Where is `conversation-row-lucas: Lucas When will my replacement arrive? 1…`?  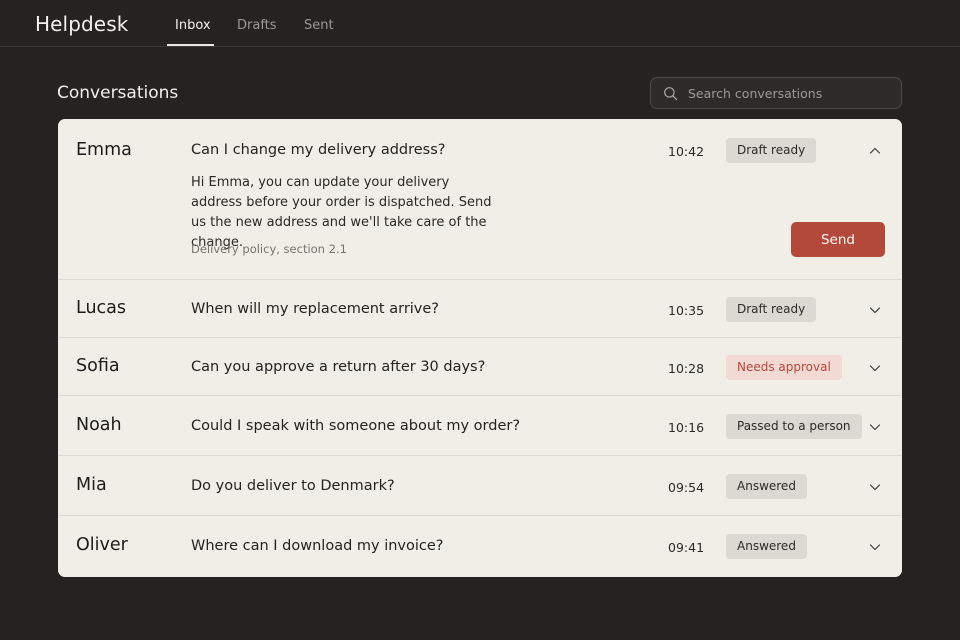
conversation-row-lucas: Lucas When will my replacement arrive? 1… is located at coordinates (480, 308).